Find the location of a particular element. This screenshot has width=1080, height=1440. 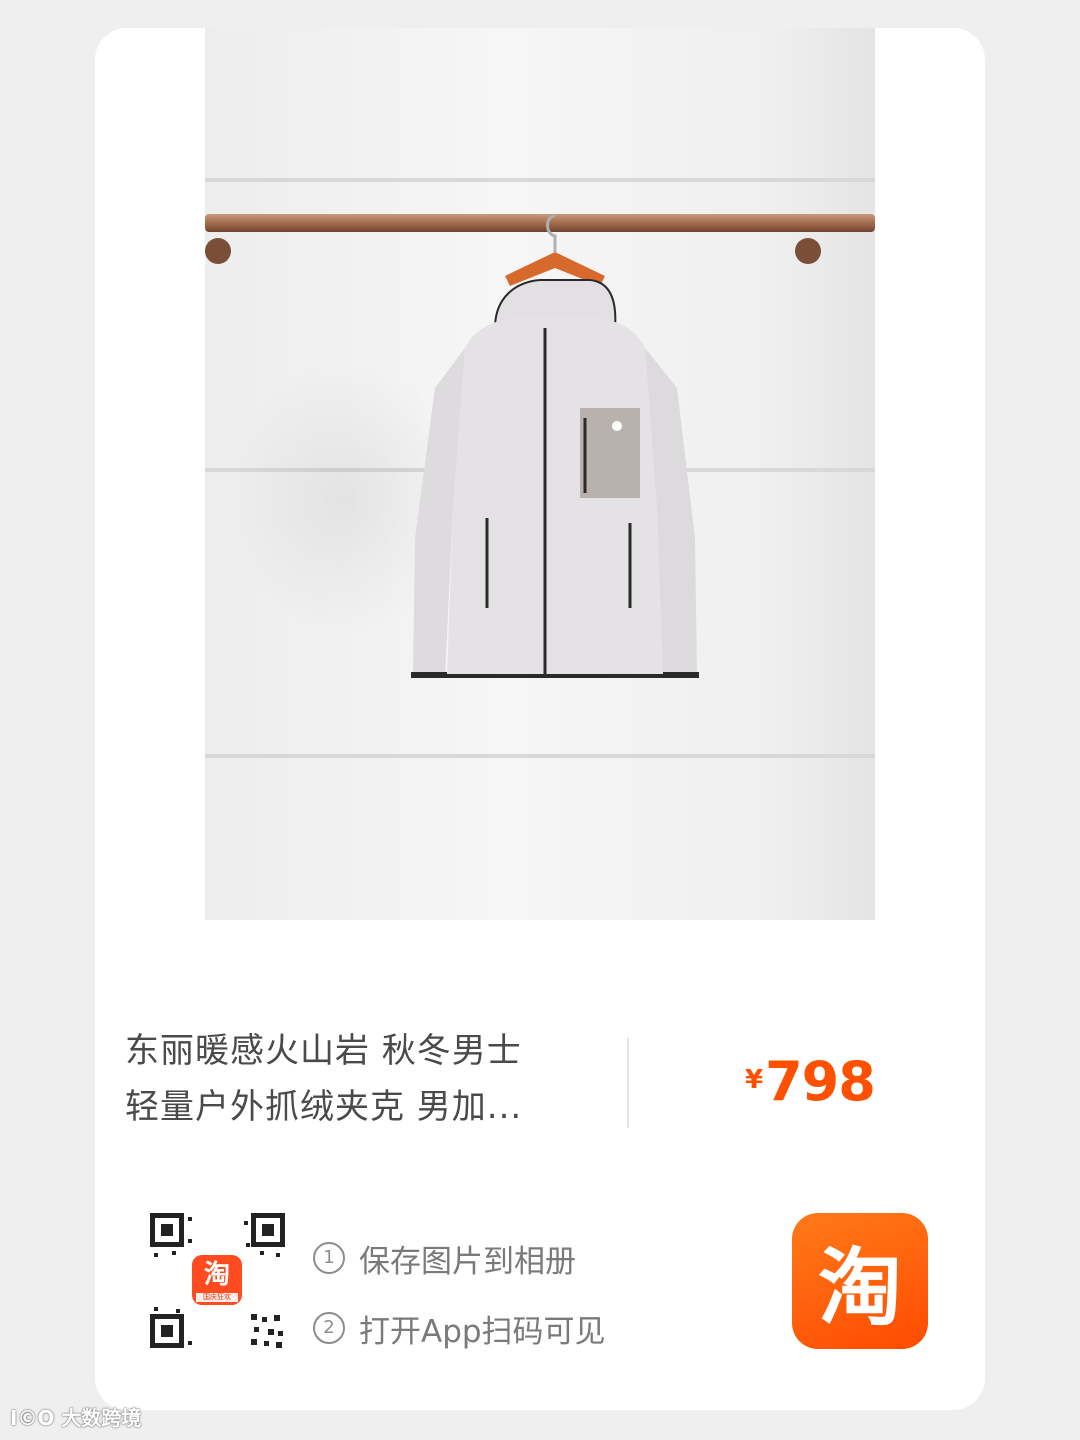

qr-code: 淘 国庆狂欢 is located at coordinates (217, 1280).